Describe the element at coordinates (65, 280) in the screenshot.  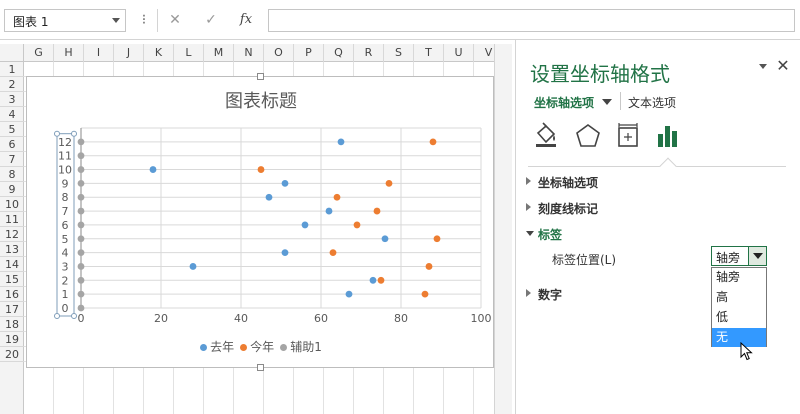
I see `y-tick-label: 2` at that location.